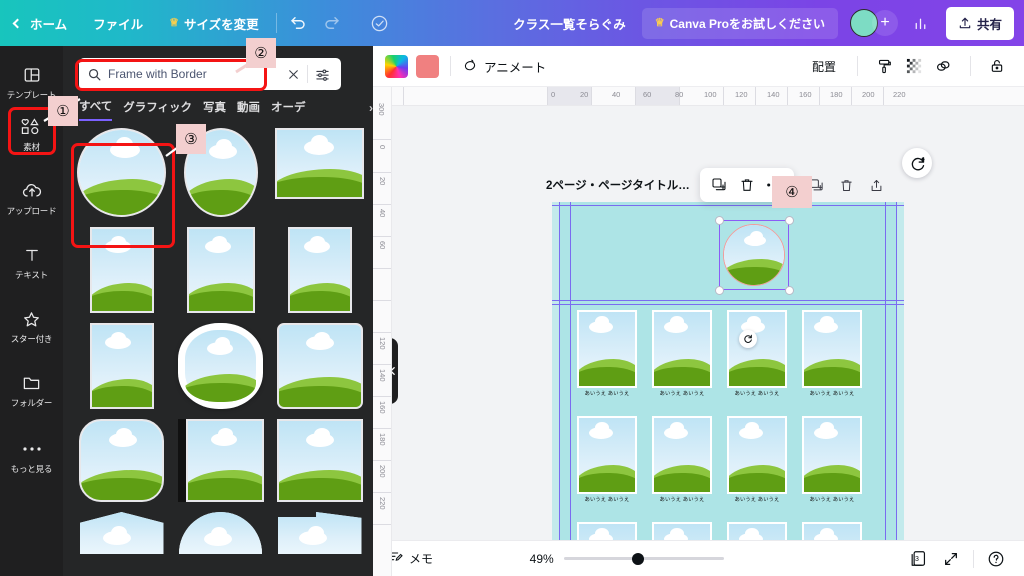  Describe the element at coordinates (504, 66) in the screenshot. I see `animate-button: アニメート` at that location.